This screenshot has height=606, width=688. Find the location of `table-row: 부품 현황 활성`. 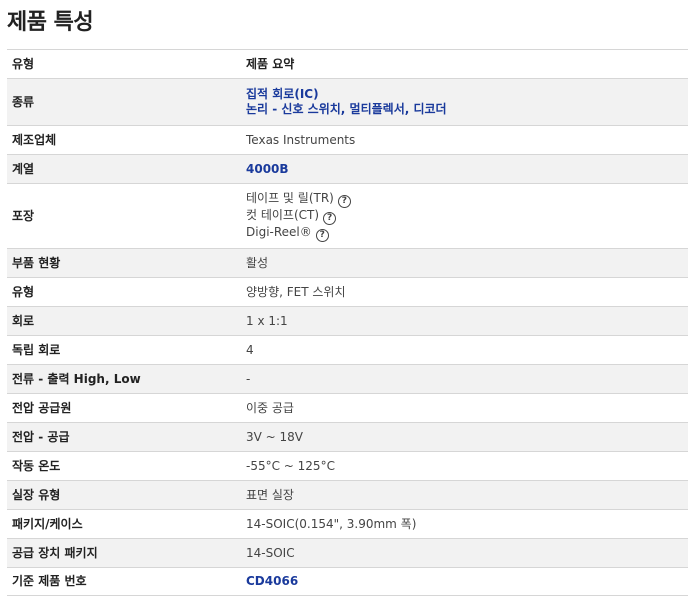

table-row: 부품 현황 활성 is located at coordinates (347, 263).